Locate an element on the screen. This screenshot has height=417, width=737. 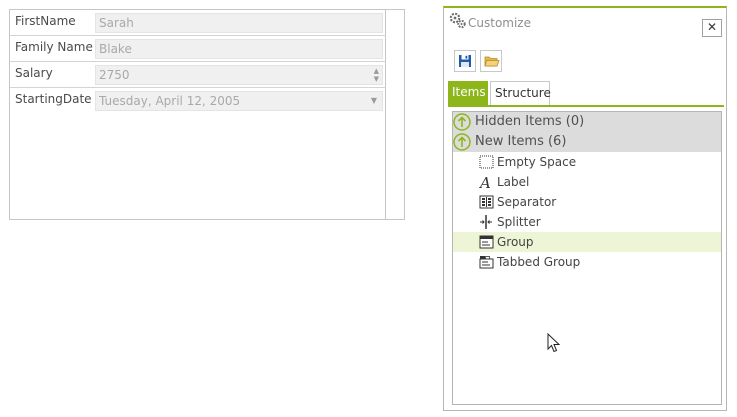
spin-buttons: ▲ ▼ is located at coordinates (376, 75).